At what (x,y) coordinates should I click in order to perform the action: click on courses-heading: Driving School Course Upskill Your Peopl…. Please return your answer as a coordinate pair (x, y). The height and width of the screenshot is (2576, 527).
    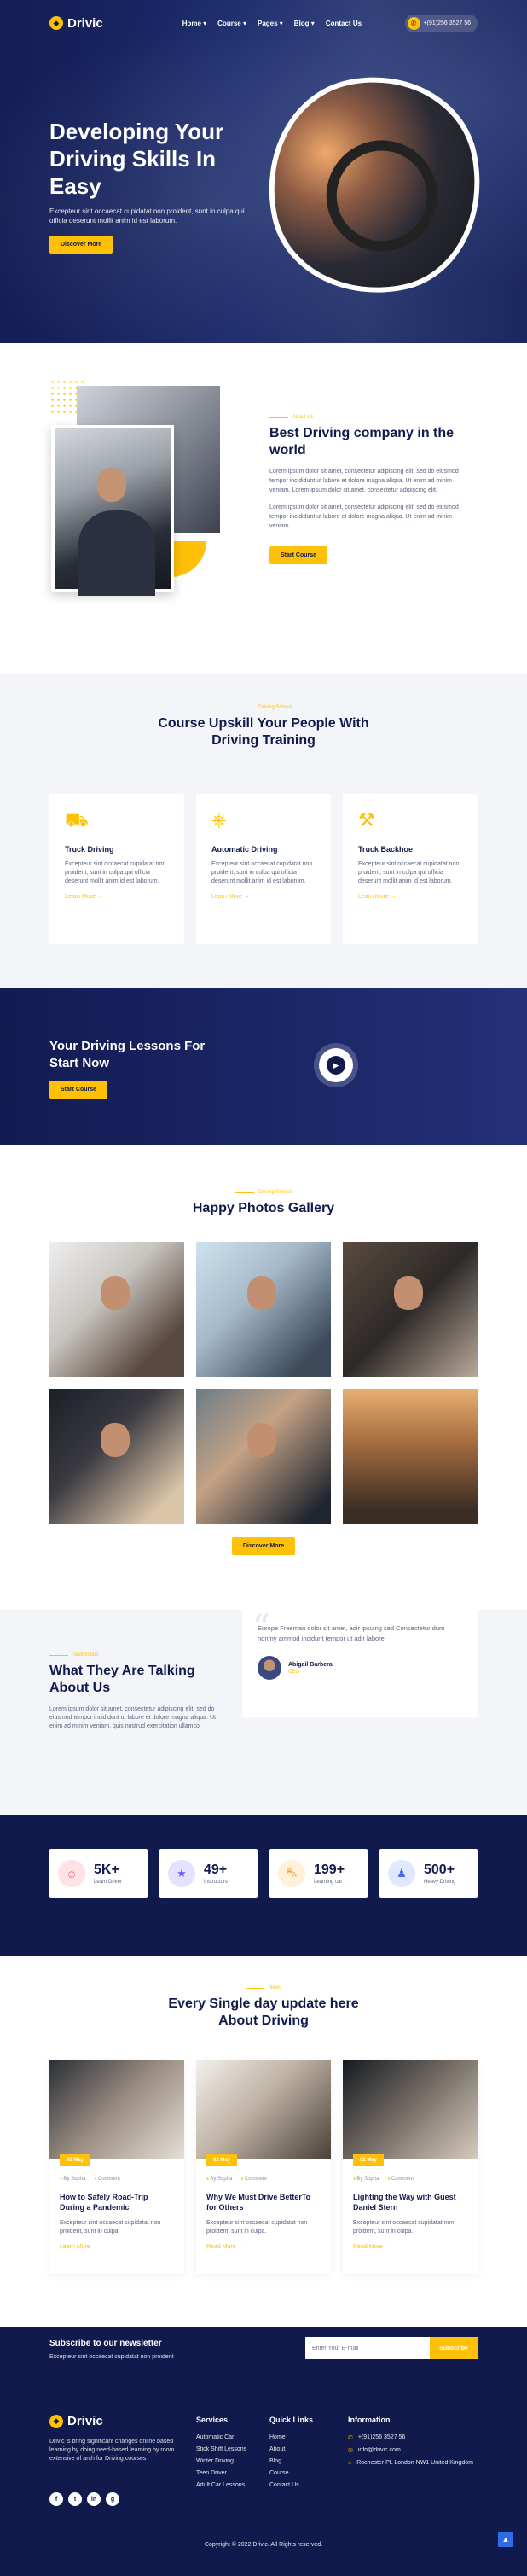
    Looking at the image, I should click on (263, 727).